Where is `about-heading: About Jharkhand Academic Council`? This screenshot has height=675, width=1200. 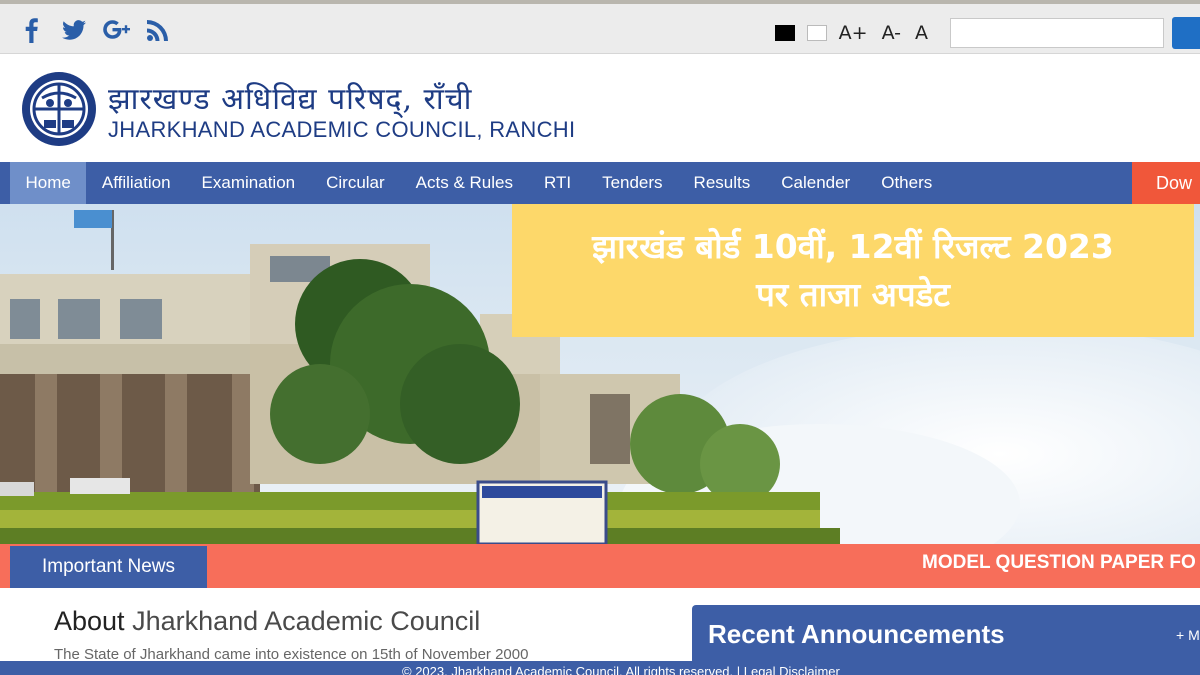
about-heading: About Jharkhand Academic Council is located at coordinates (267, 621).